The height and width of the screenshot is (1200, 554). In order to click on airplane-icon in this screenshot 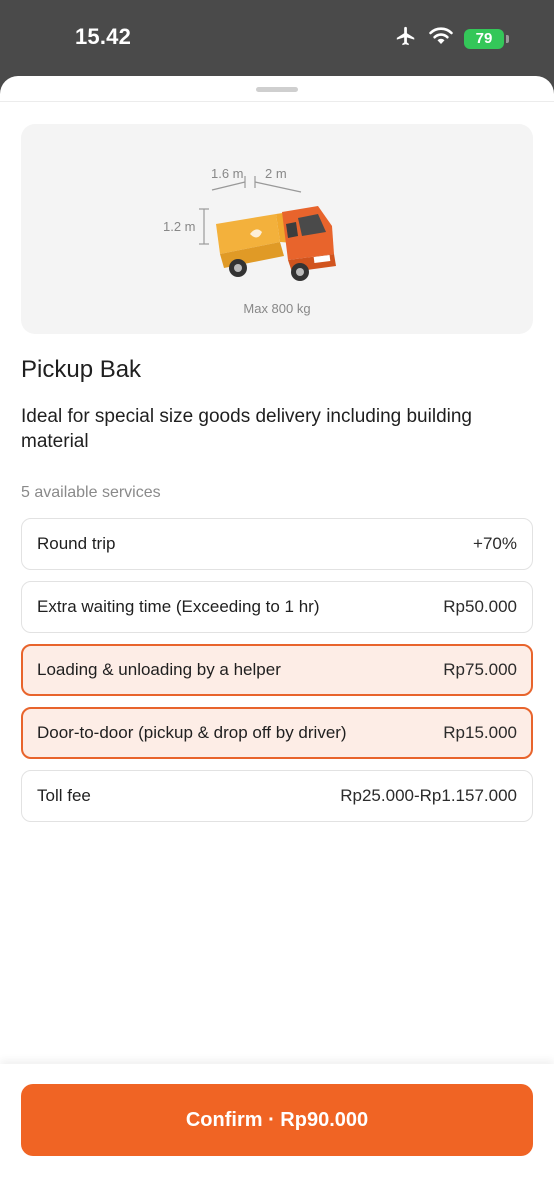, I will do `click(406, 38)`.